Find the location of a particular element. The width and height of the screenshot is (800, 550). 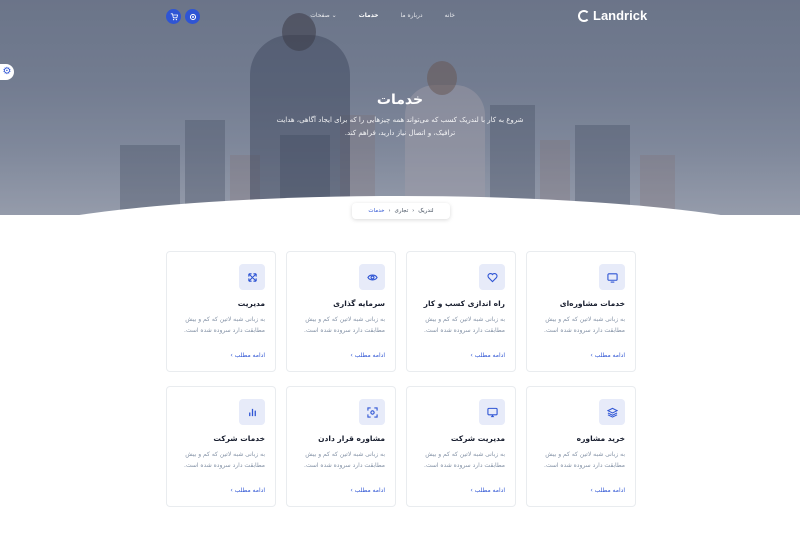

cart-icon is located at coordinates (174, 16).